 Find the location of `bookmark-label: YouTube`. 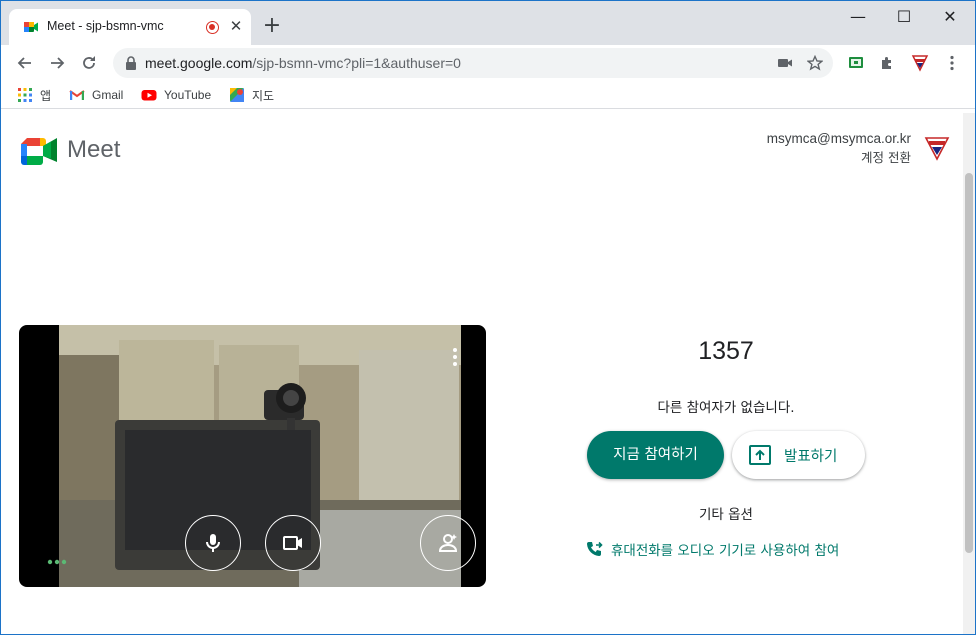

bookmark-label: YouTube is located at coordinates (188, 95).